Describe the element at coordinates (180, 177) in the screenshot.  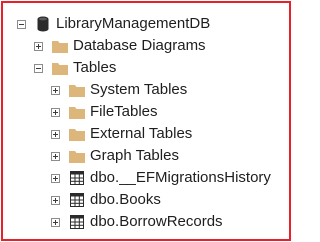
I see `tree-node-label: dbo.__EFMigrationsHistory` at that location.